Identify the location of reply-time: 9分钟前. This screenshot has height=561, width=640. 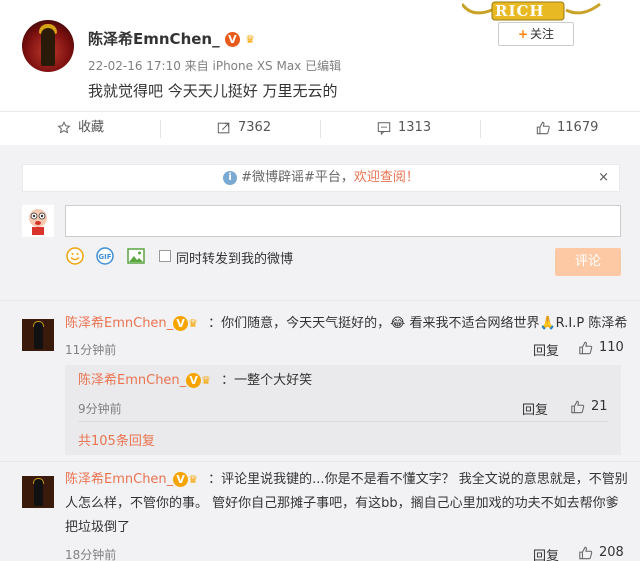
(100, 409).